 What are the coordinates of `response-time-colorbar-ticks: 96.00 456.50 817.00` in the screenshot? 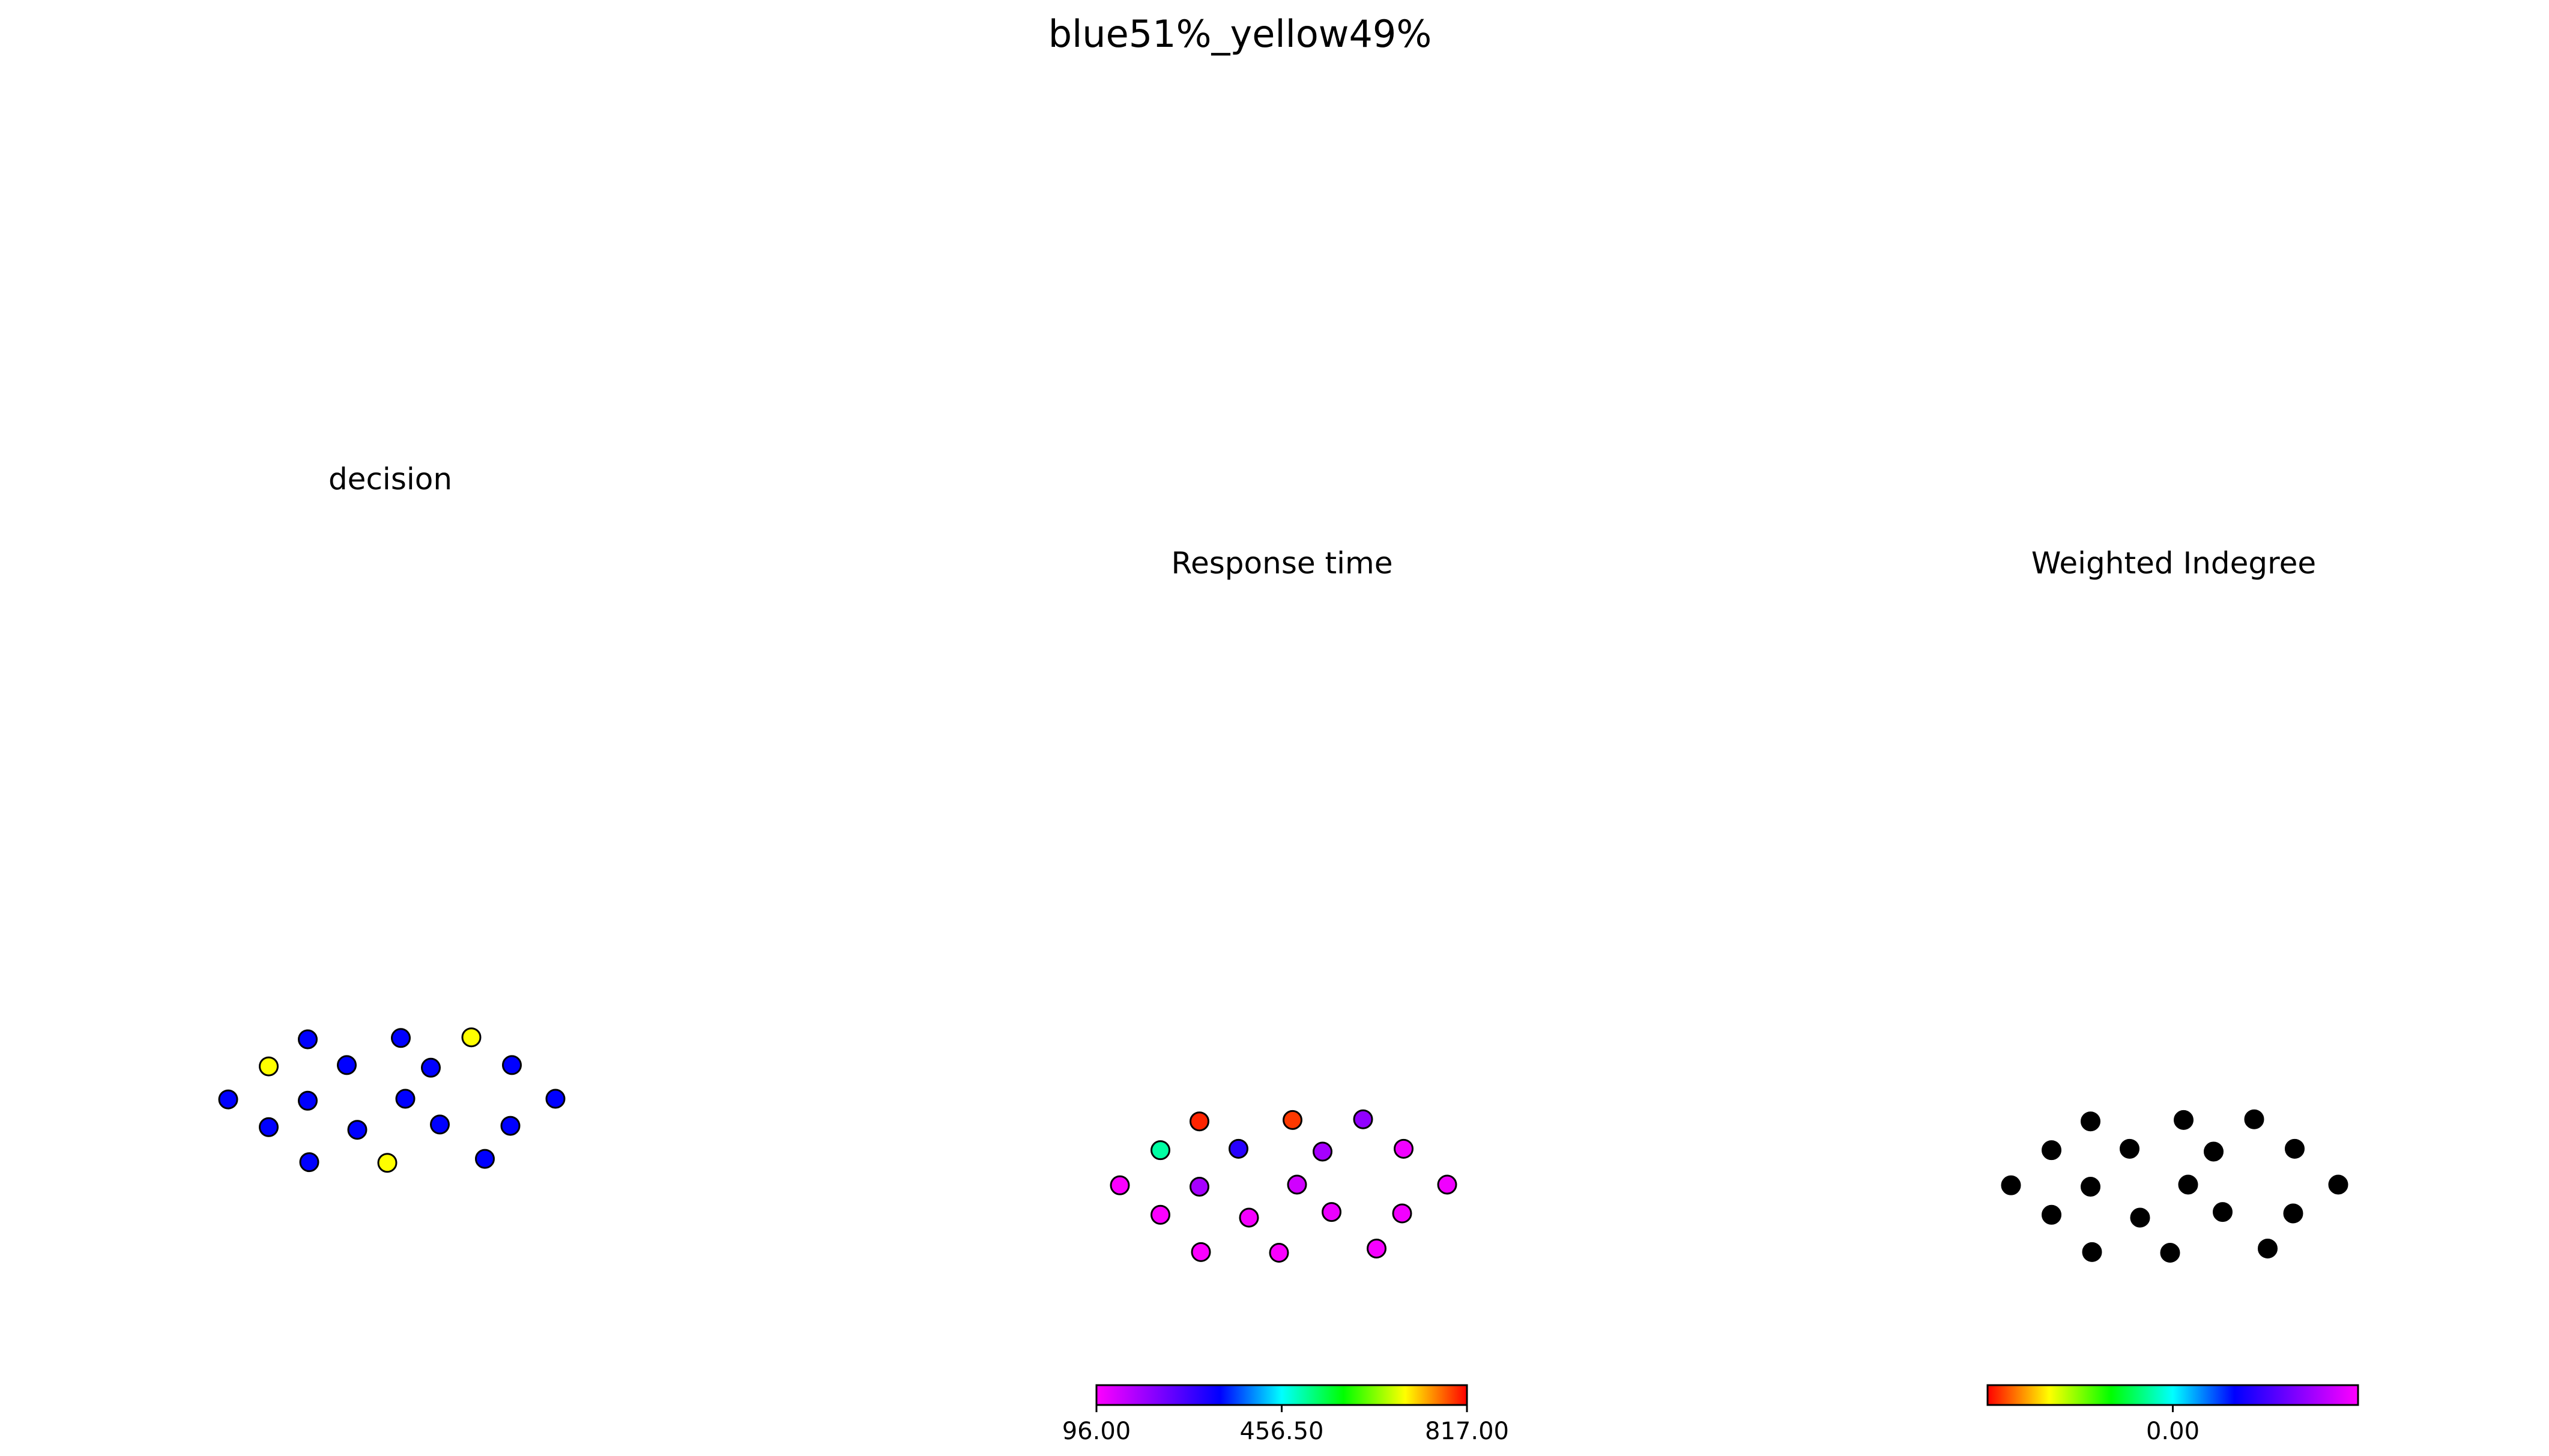 It's located at (1285, 1425).